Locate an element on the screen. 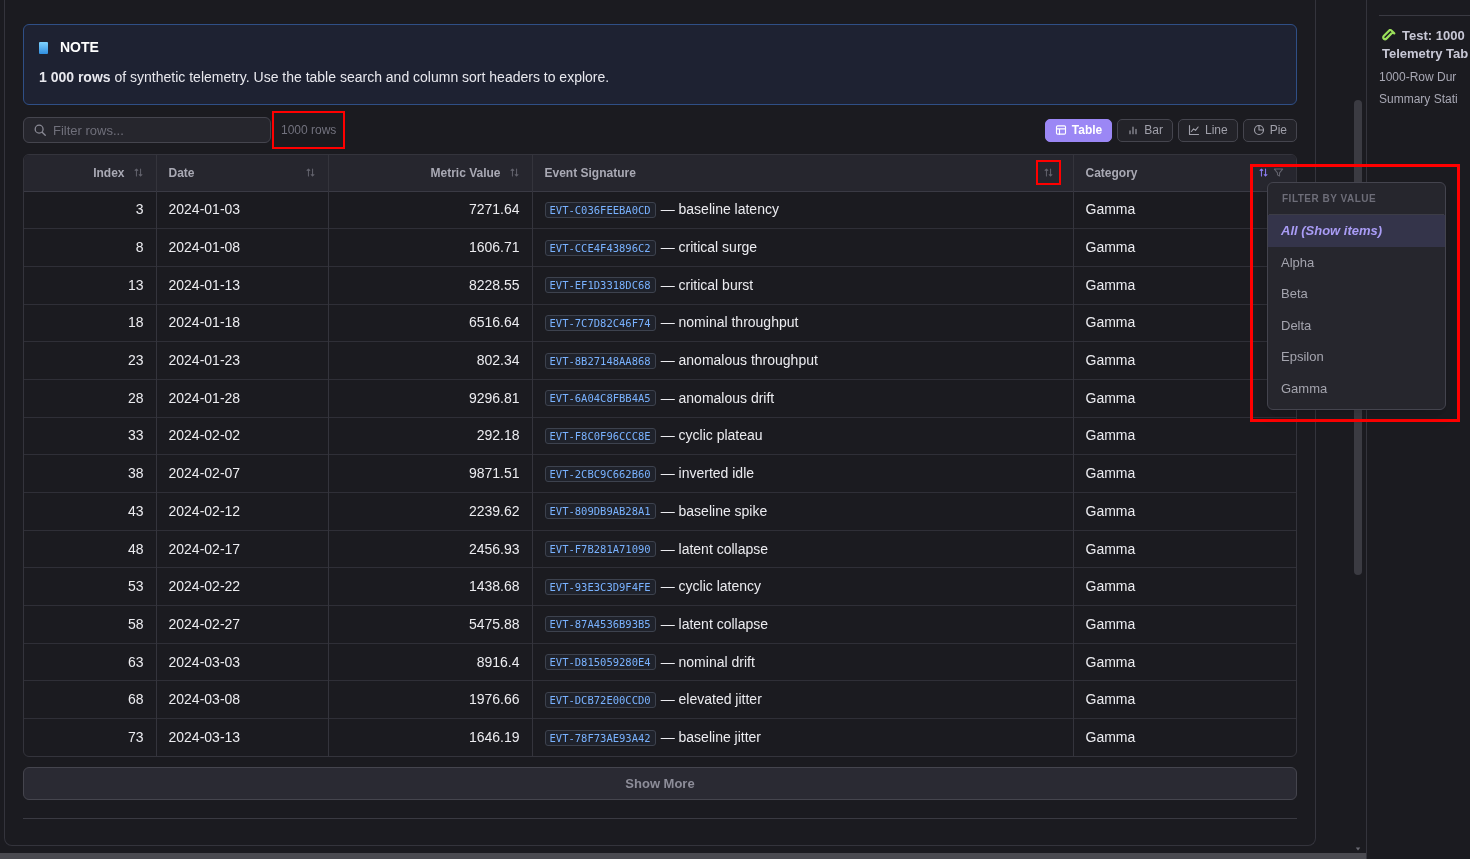 The width and height of the screenshot is (1470, 859). event-description: — nominal drift is located at coordinates (707, 662).